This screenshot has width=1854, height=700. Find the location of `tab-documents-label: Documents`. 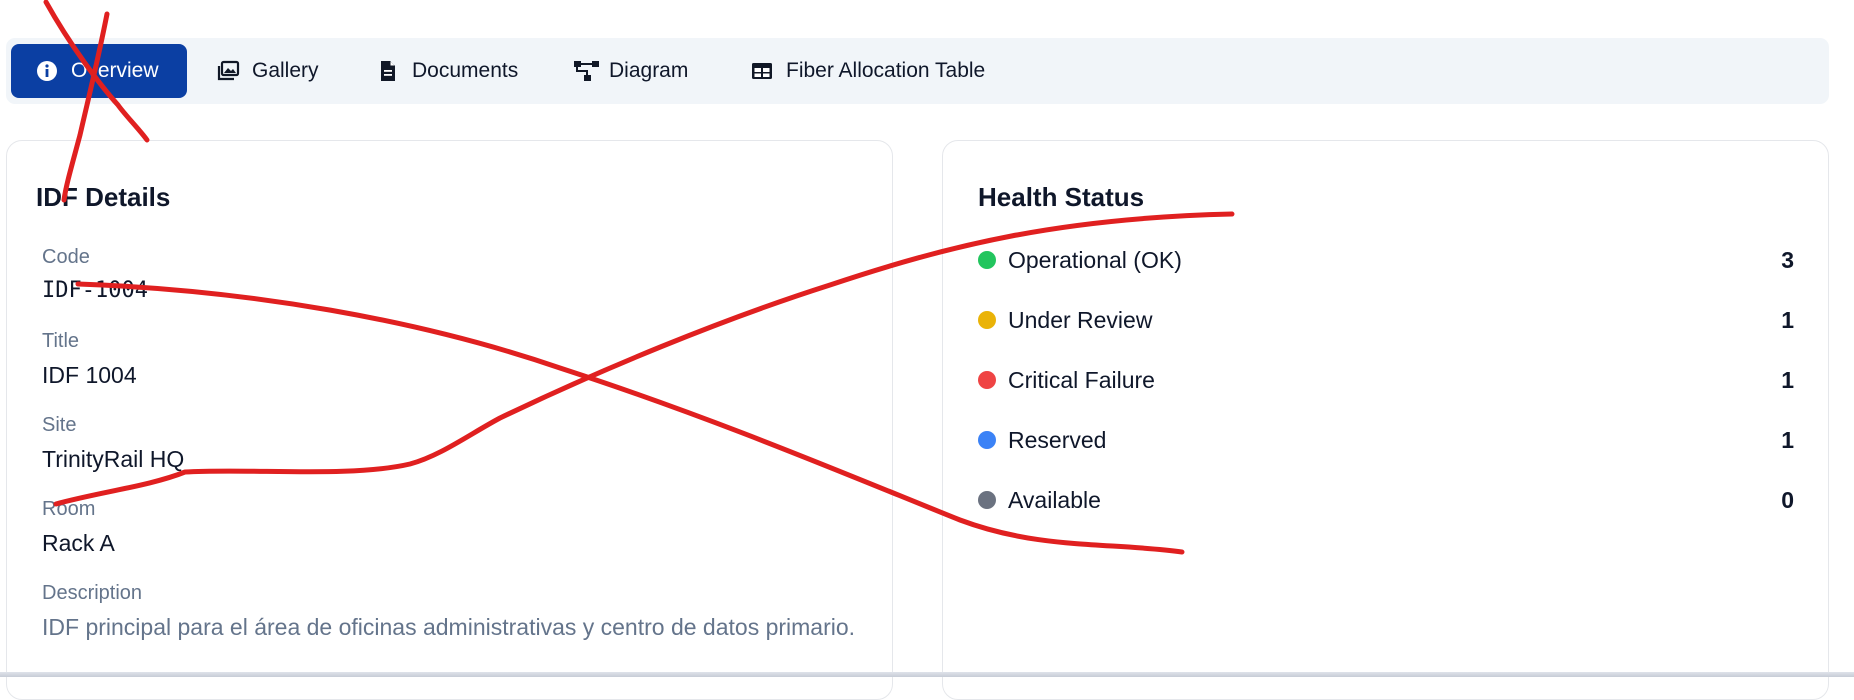

tab-documents-label: Documents is located at coordinates (465, 70).